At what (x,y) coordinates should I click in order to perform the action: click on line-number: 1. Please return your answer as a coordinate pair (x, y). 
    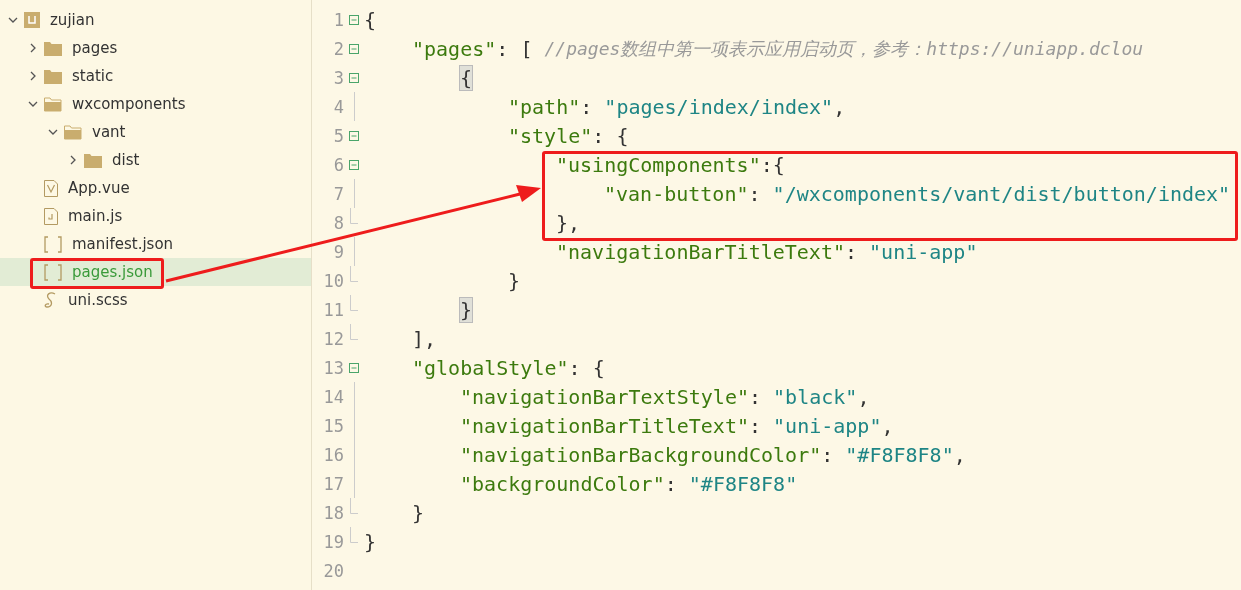
    Looking at the image, I should click on (338, 19).